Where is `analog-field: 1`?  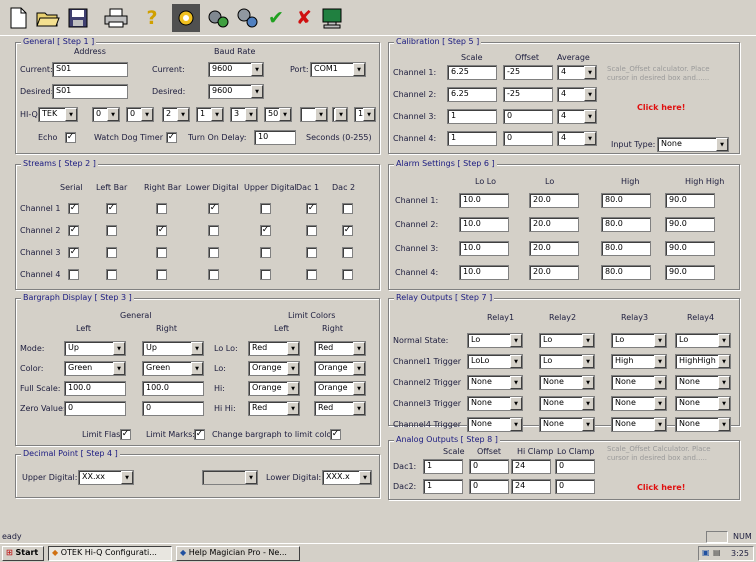
analog-field: 1 is located at coordinates (443, 466).